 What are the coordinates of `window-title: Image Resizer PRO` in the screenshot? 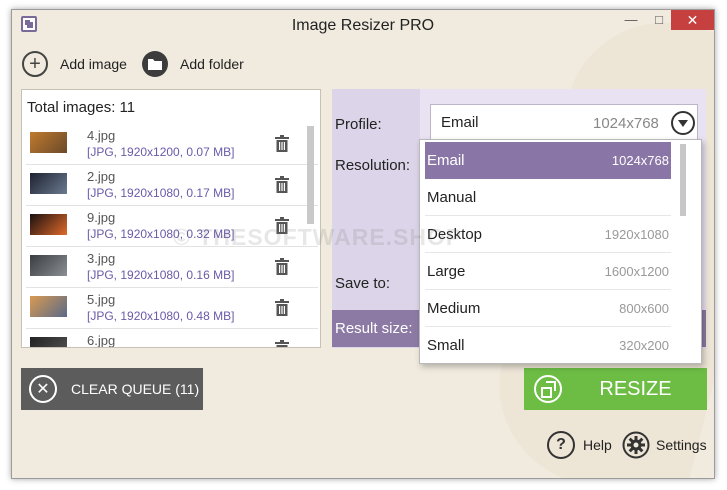 It's located at (363, 25).